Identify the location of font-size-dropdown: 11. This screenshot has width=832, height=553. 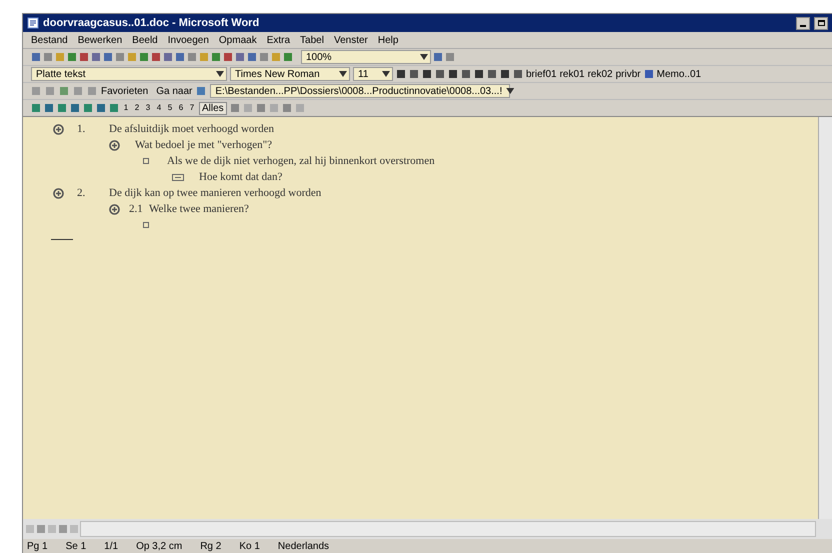
(373, 74).